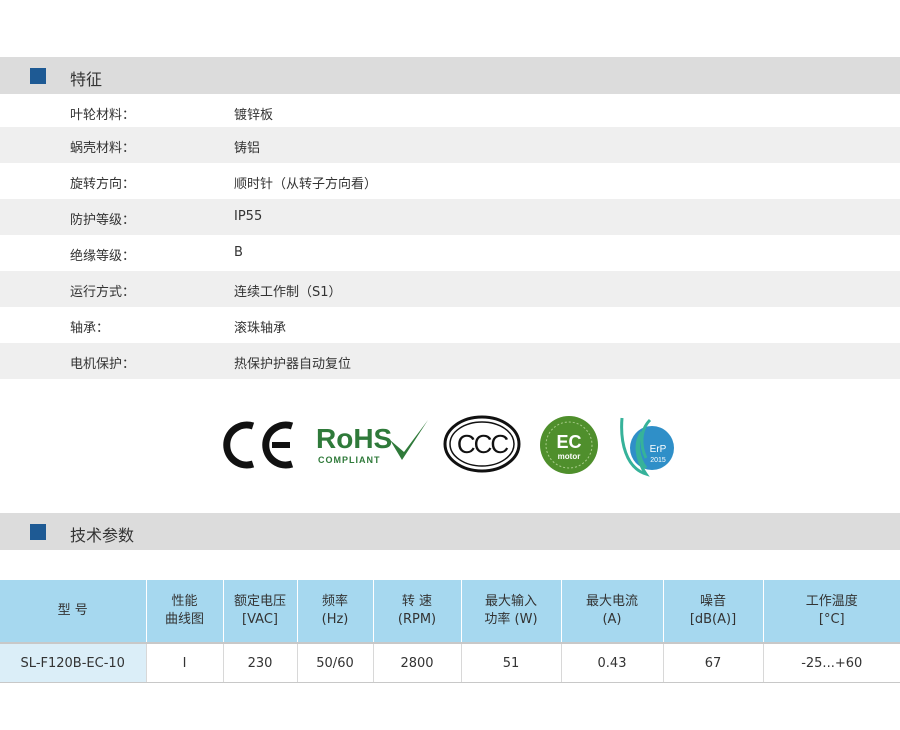 The width and height of the screenshot is (900, 730). I want to click on header-noise: 噪音 [dB(A)], so click(713, 611).